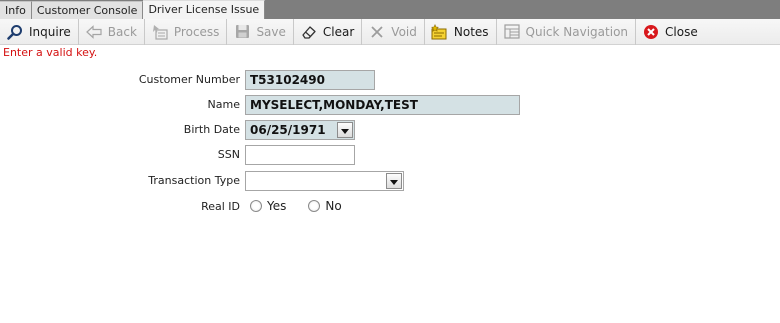  What do you see at coordinates (324, 181) in the screenshot?
I see `transaction-type-select` at bounding box center [324, 181].